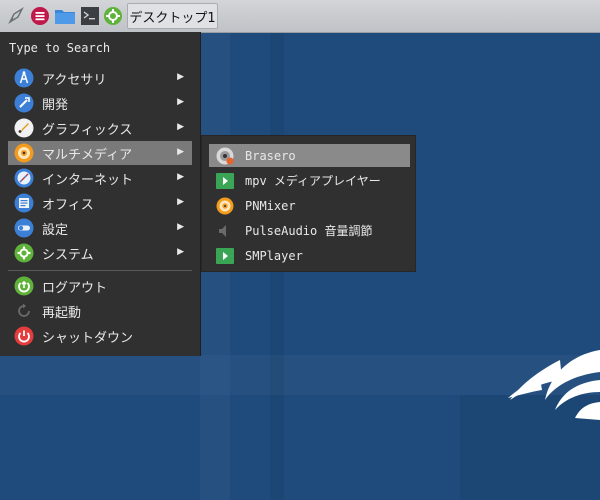 This screenshot has height=500, width=600. Describe the element at coordinates (24, 228) in the screenshot. I see `preferences-icon` at that location.